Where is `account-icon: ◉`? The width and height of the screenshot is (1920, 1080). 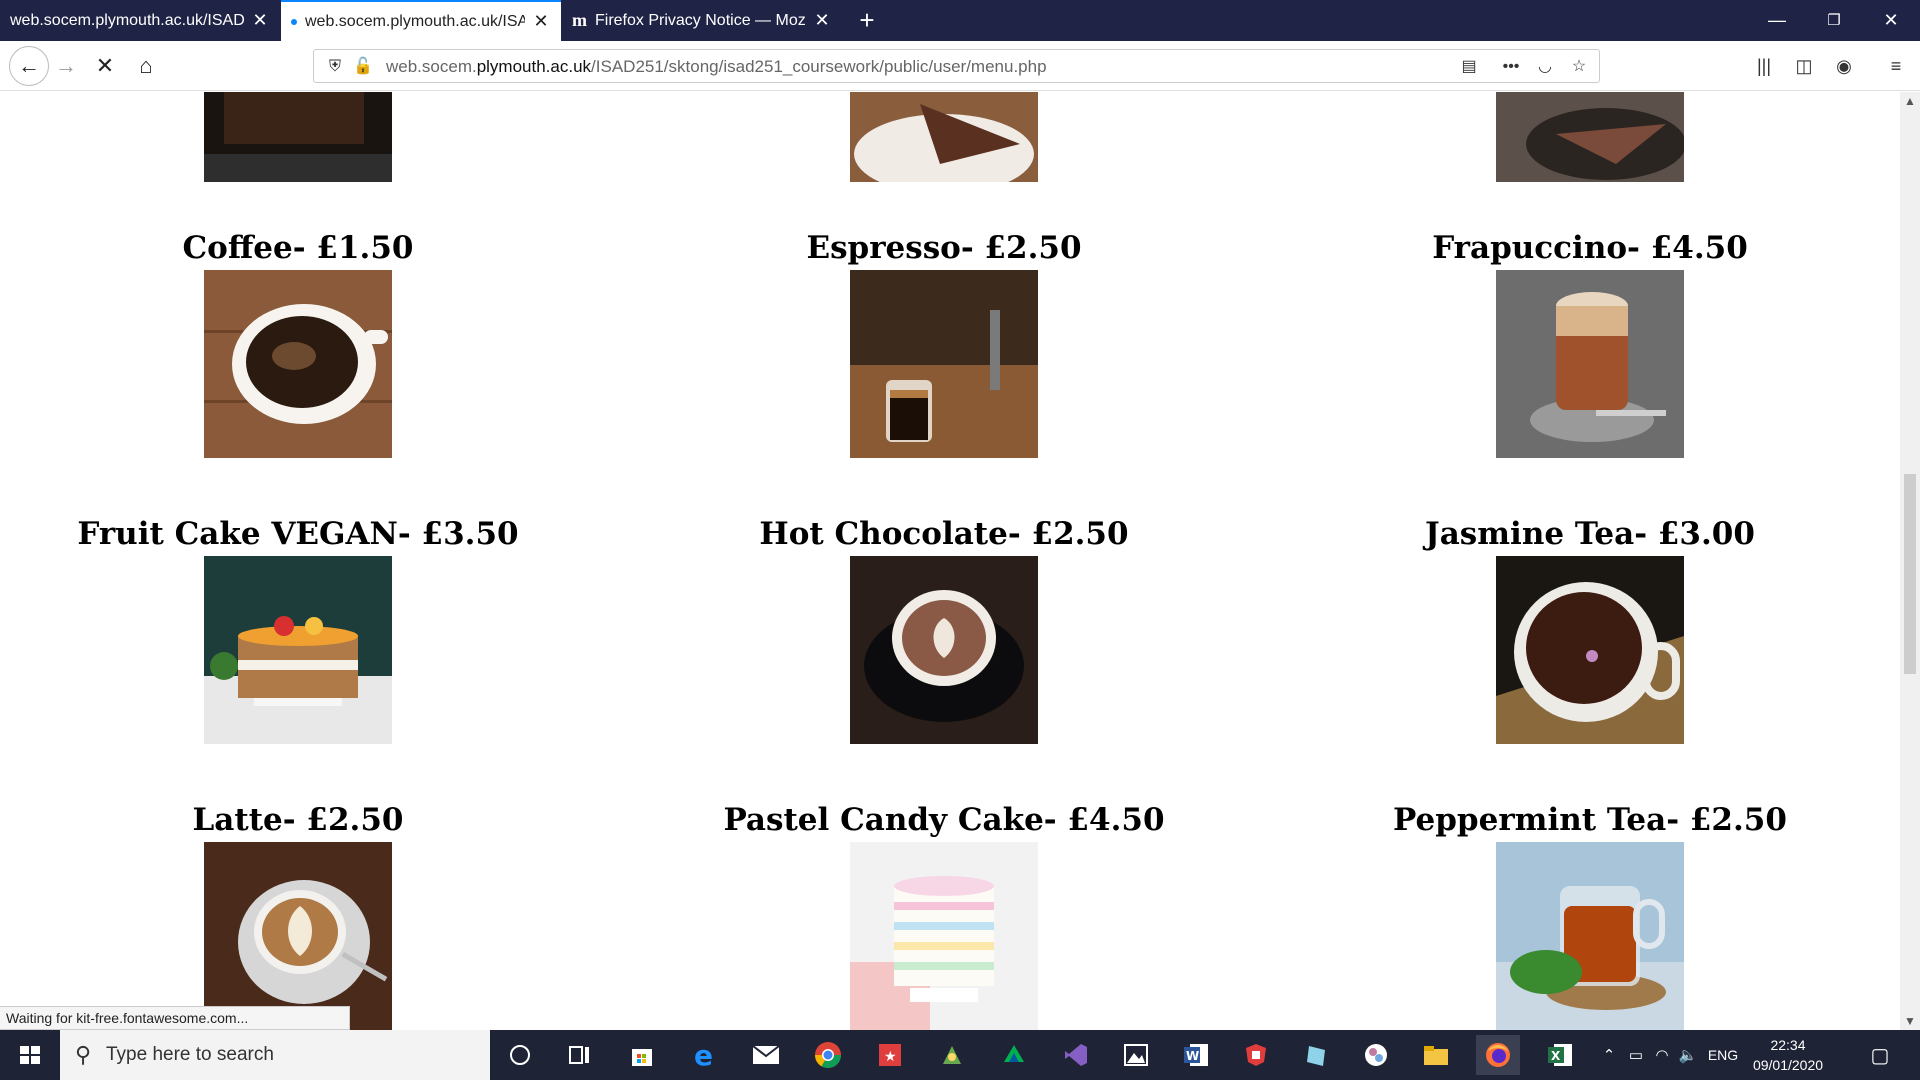 account-icon: ◉ is located at coordinates (1844, 66).